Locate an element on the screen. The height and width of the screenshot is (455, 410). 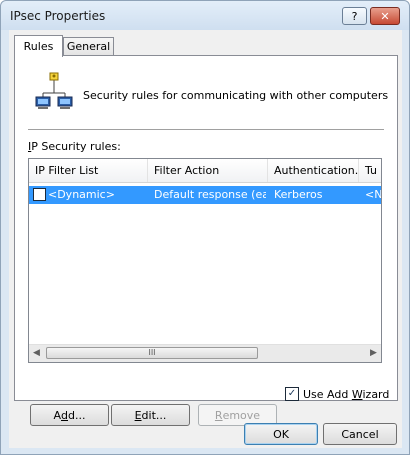
cell-authentication: Kerberos is located at coordinates (298, 194).